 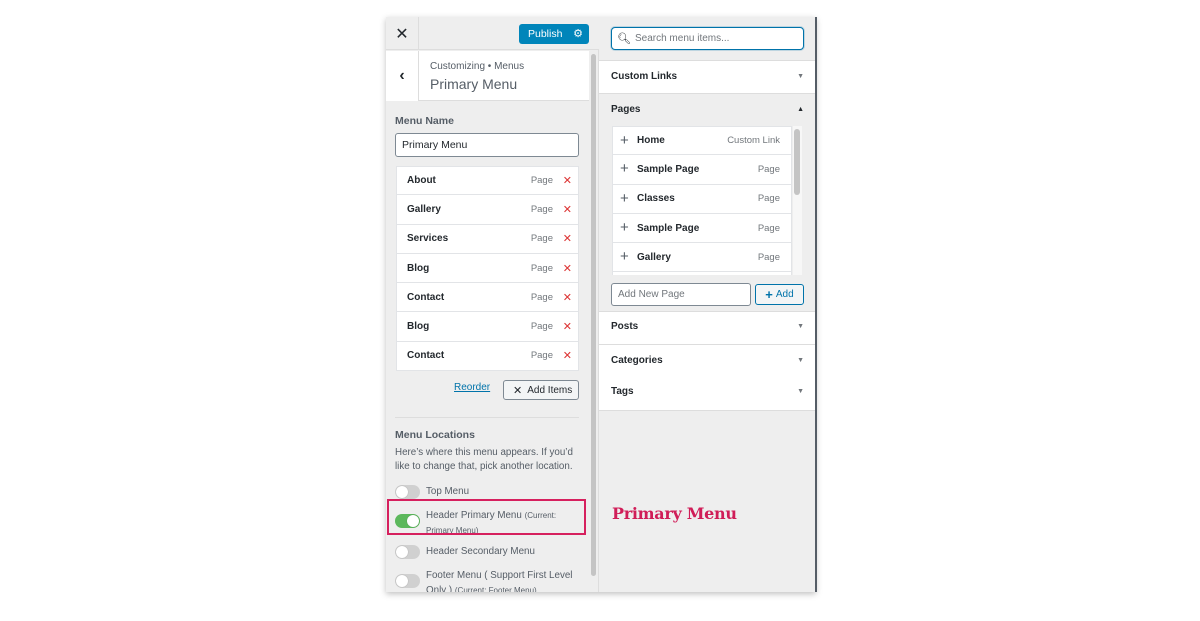 I want to click on annotation-label: Primary Menu, so click(x=674, y=513).